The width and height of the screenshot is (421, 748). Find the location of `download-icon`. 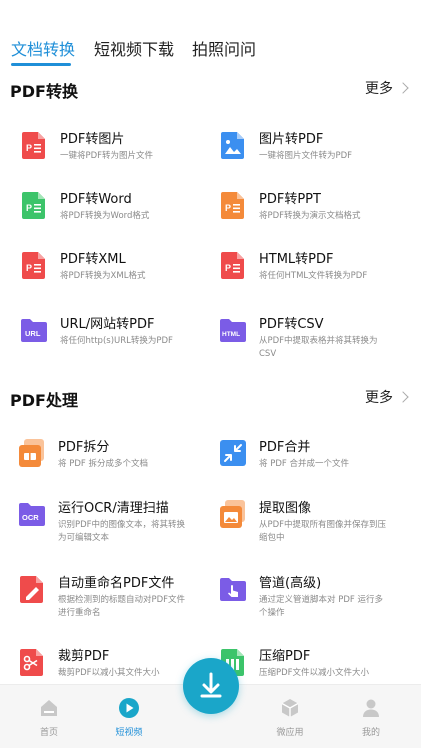

download-icon is located at coordinates (211, 685).